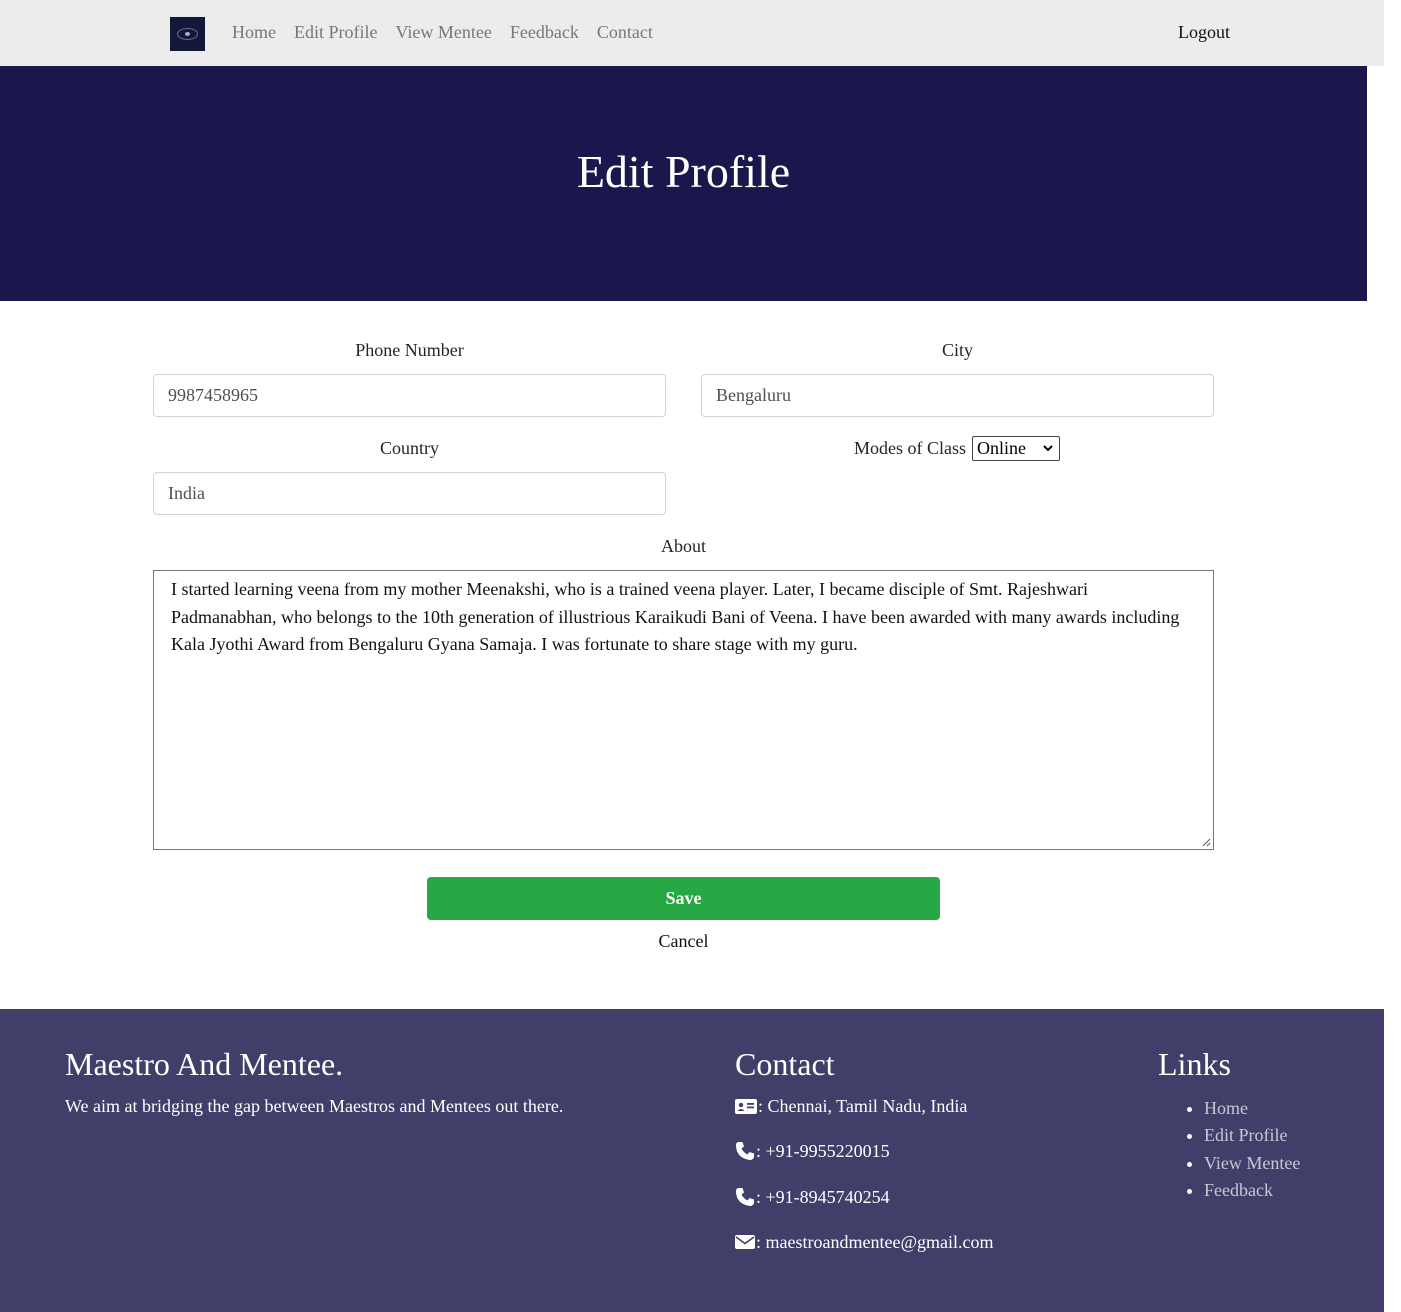 This screenshot has width=1401, height=1312. I want to click on contact-phone-1-text: : +91-9955220015, so click(823, 1151).